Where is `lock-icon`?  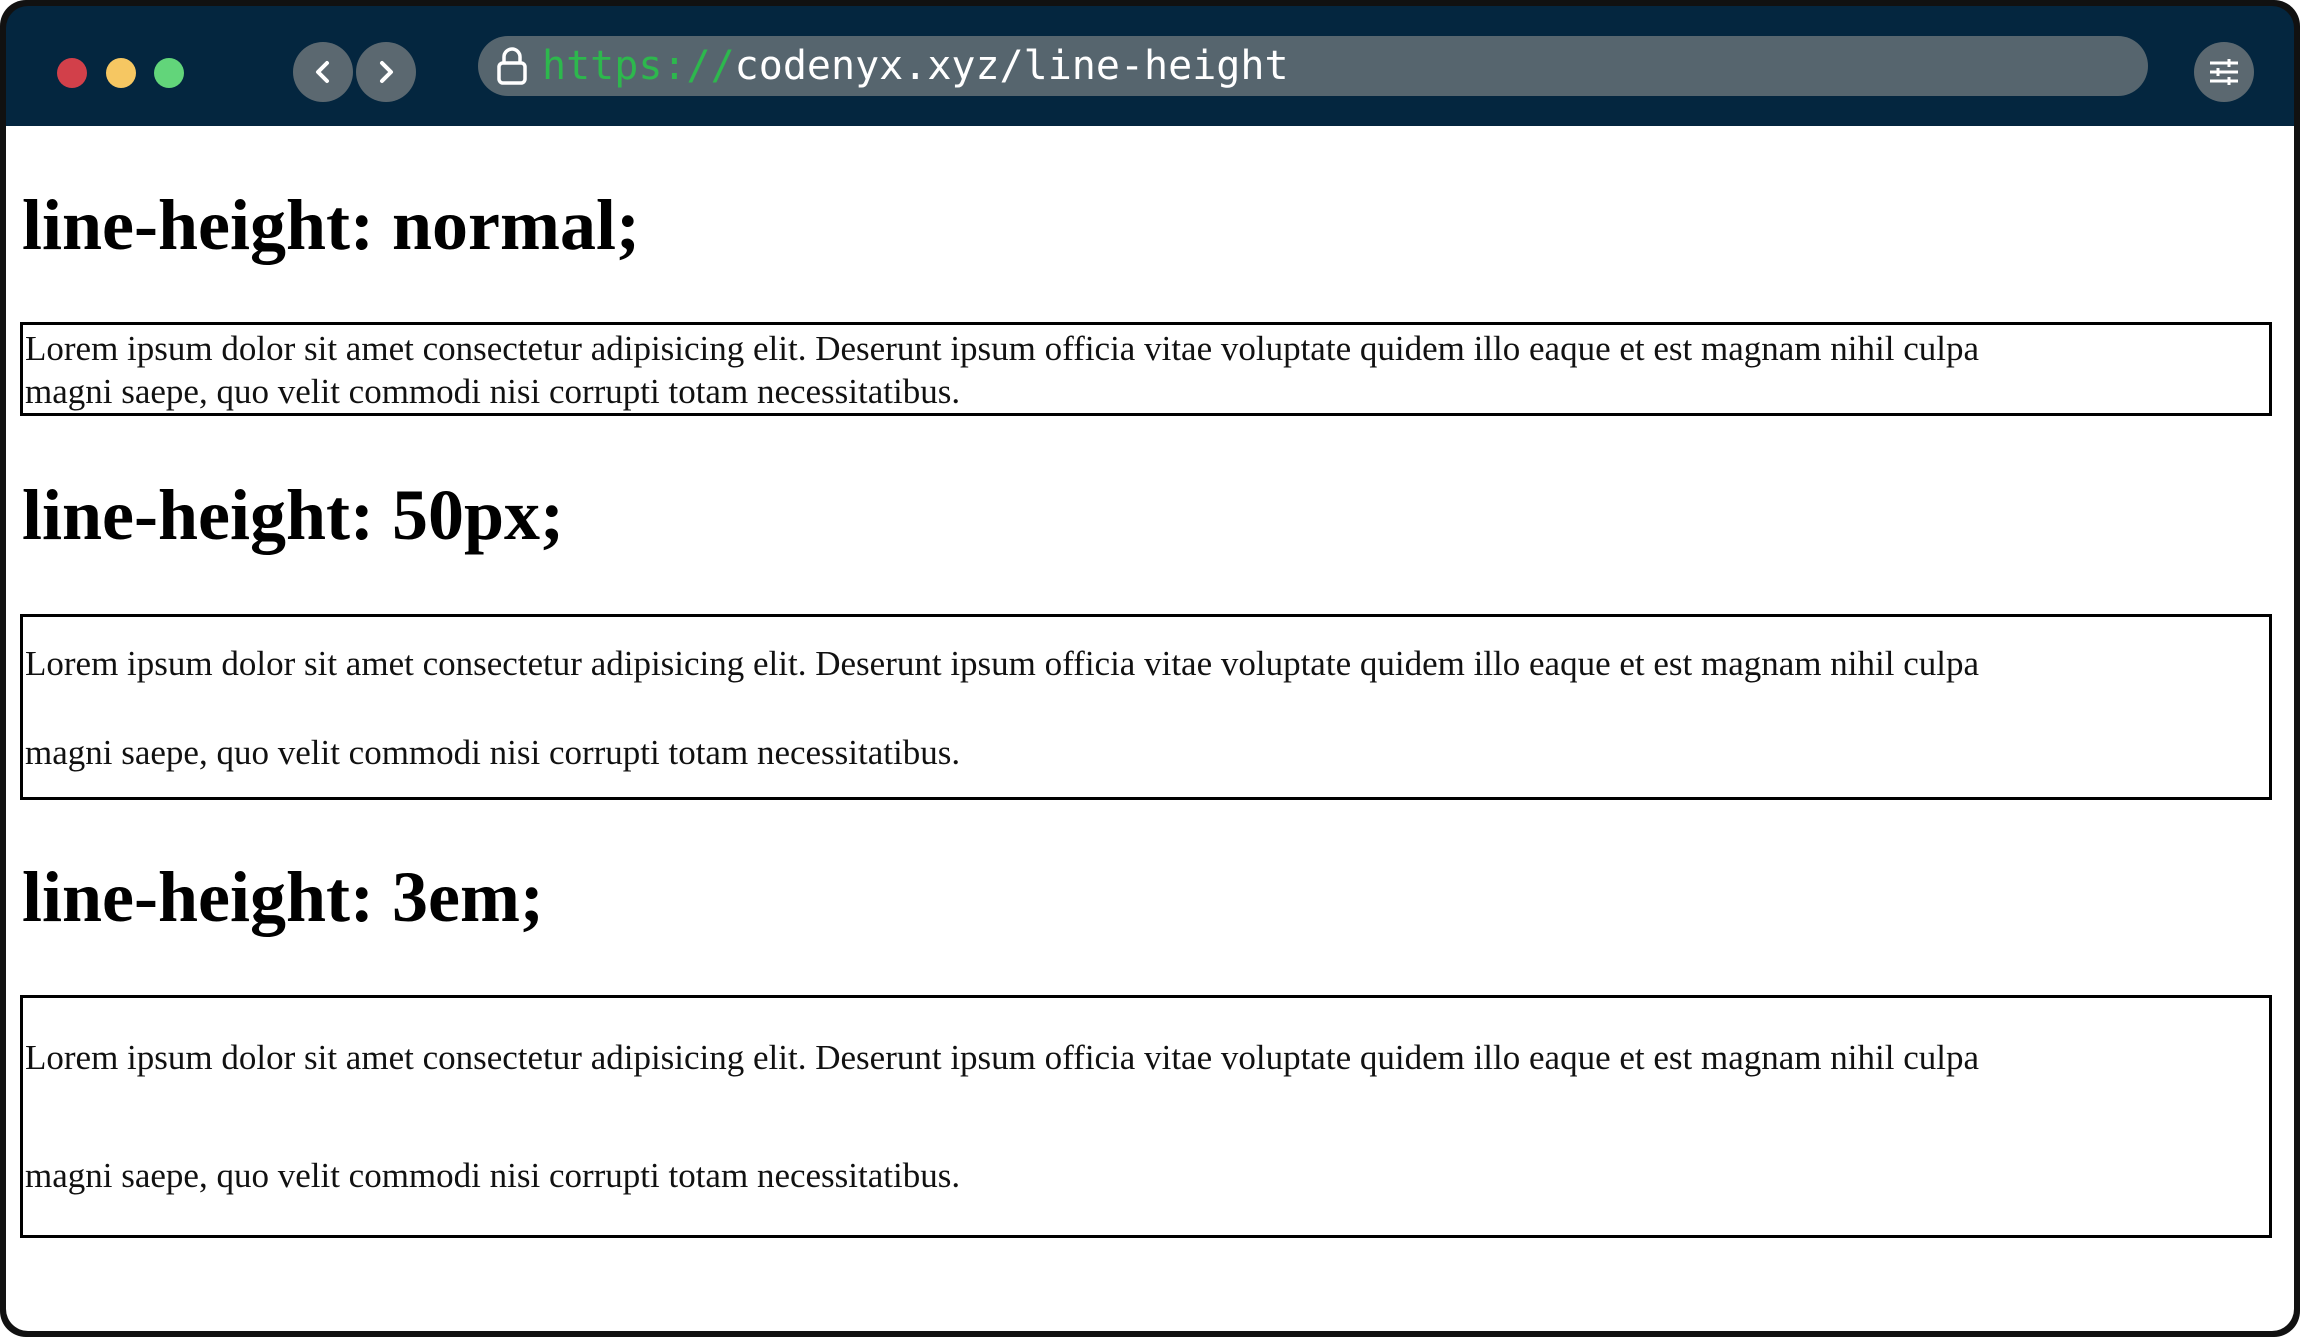
lock-icon is located at coordinates (512, 66).